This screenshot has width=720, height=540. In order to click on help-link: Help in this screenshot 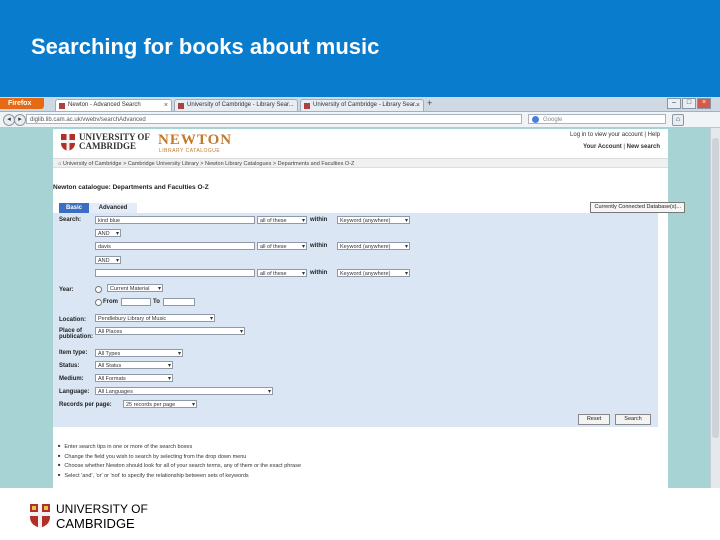, I will do `click(654, 135)`.